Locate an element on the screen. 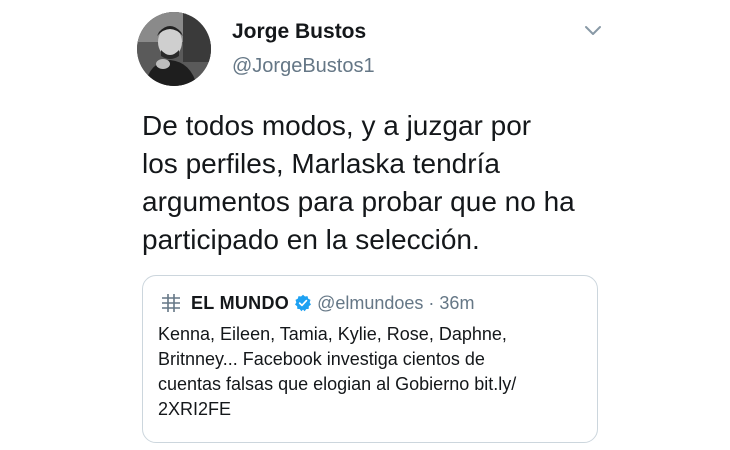 The height and width of the screenshot is (450, 730). quoted-tweet-header: EL MUNDO @elmundoes · 36m is located at coordinates (317, 303).